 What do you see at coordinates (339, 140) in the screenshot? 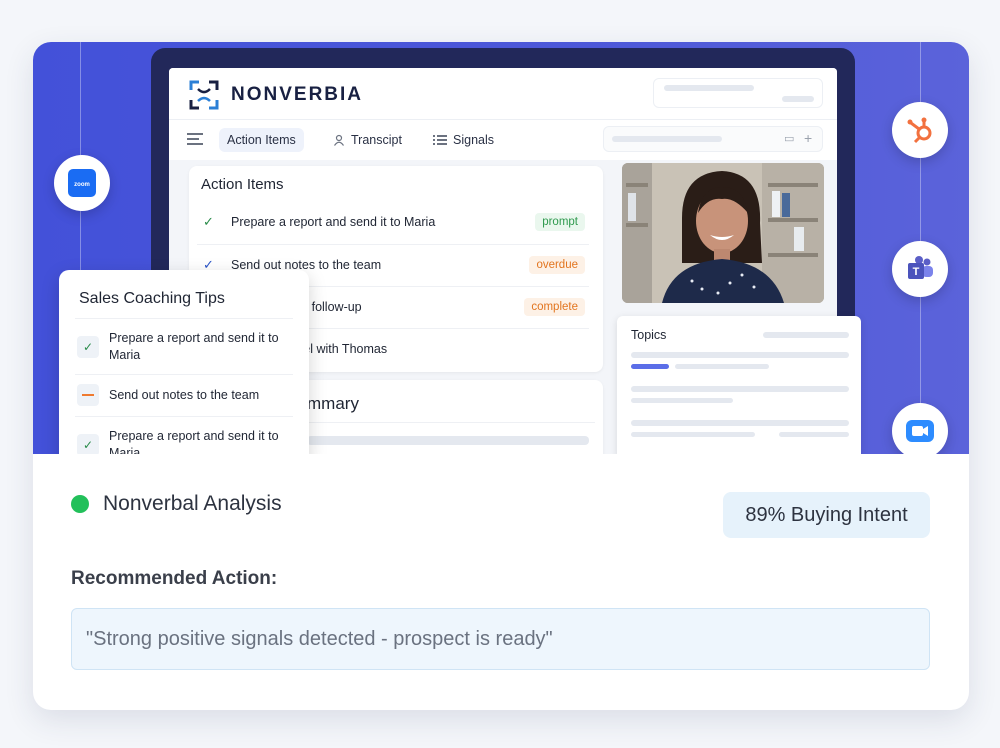
I see `user-icon` at bounding box center [339, 140].